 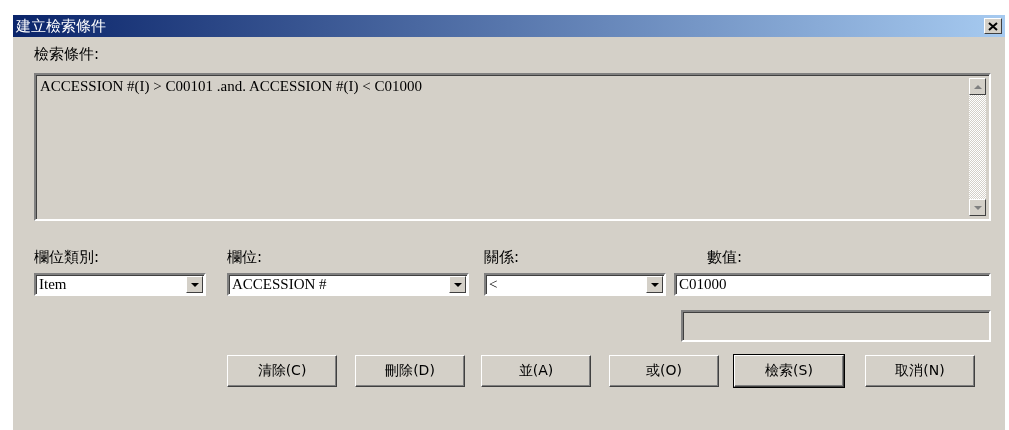 What do you see at coordinates (61, 26) in the screenshot?
I see `window-title: 建立檢索條件` at bounding box center [61, 26].